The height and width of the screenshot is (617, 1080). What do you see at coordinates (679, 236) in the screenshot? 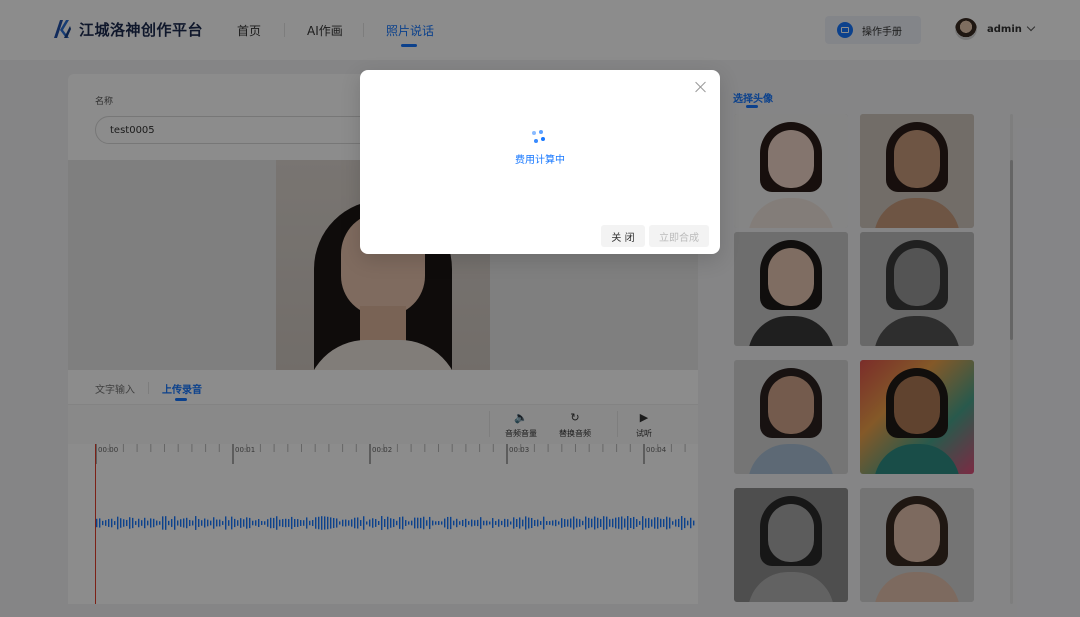
I see `synthesize-now-button: 立即合成` at bounding box center [679, 236].